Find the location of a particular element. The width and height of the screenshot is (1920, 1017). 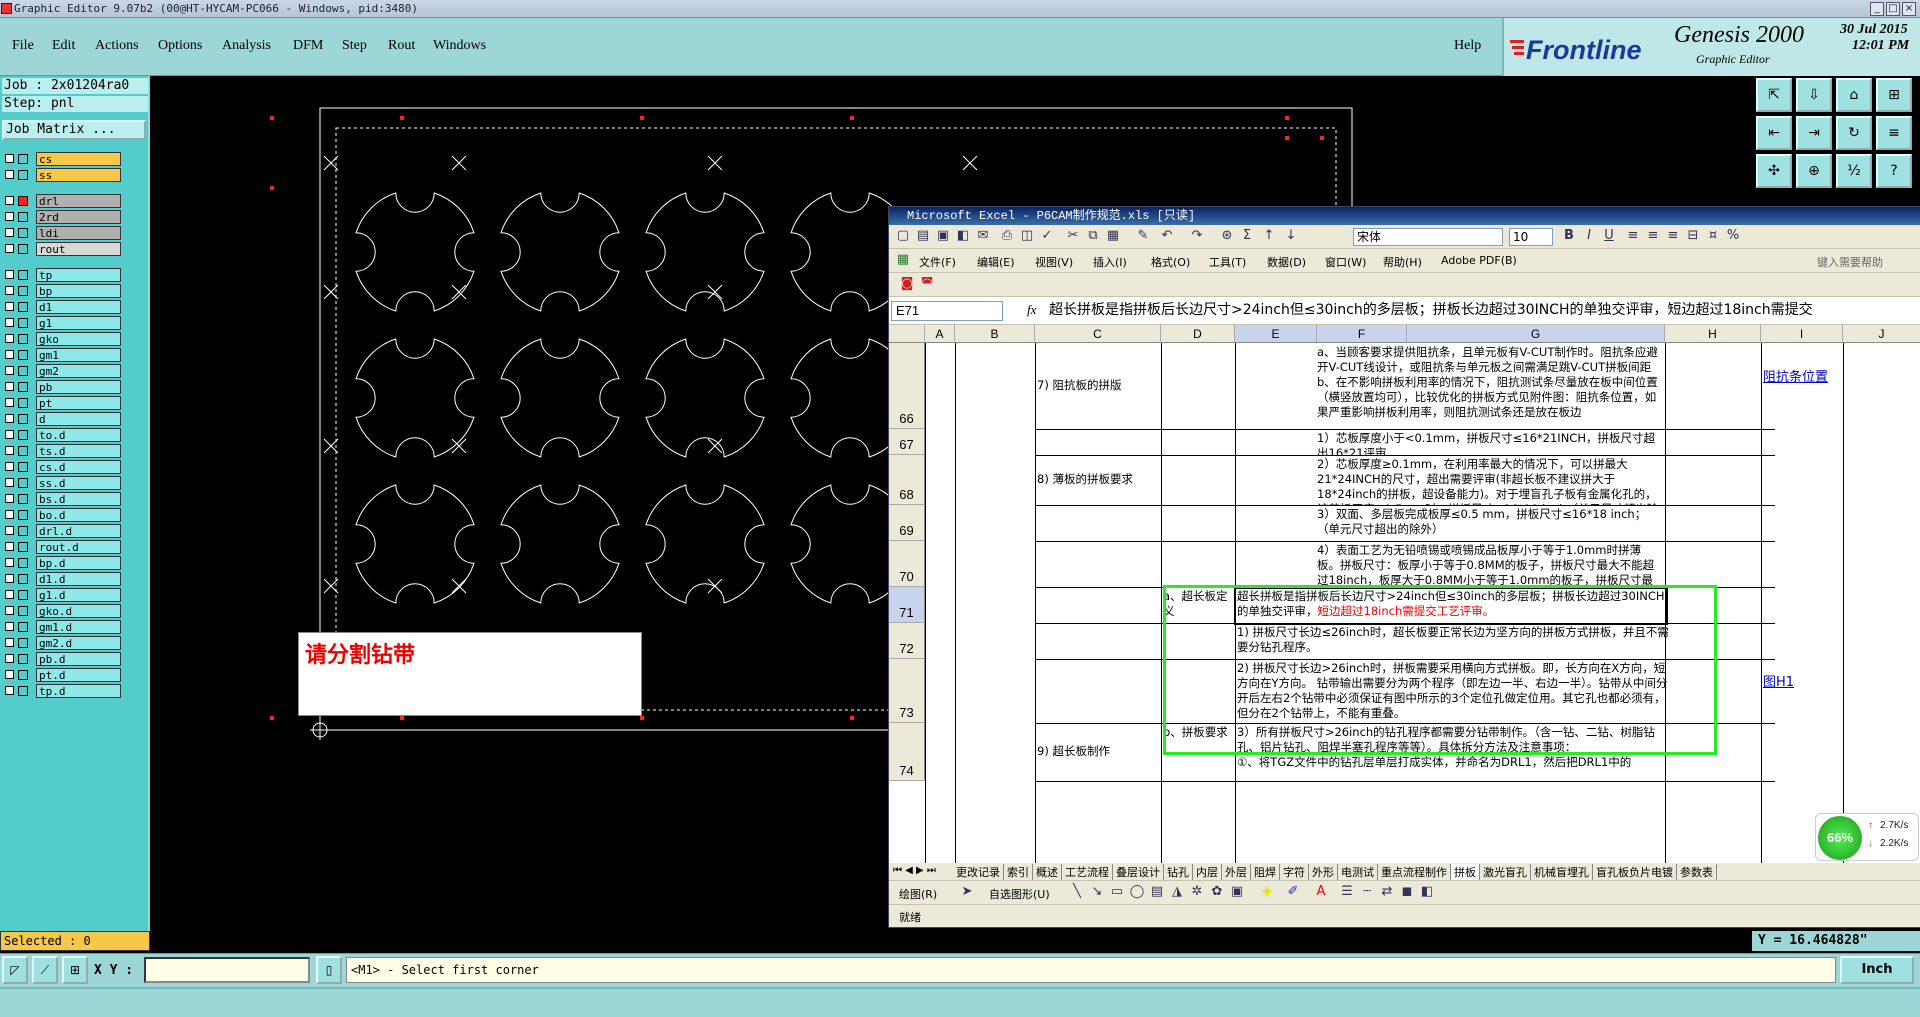

sort-desc-icon: ↓ is located at coordinates (1291, 236).